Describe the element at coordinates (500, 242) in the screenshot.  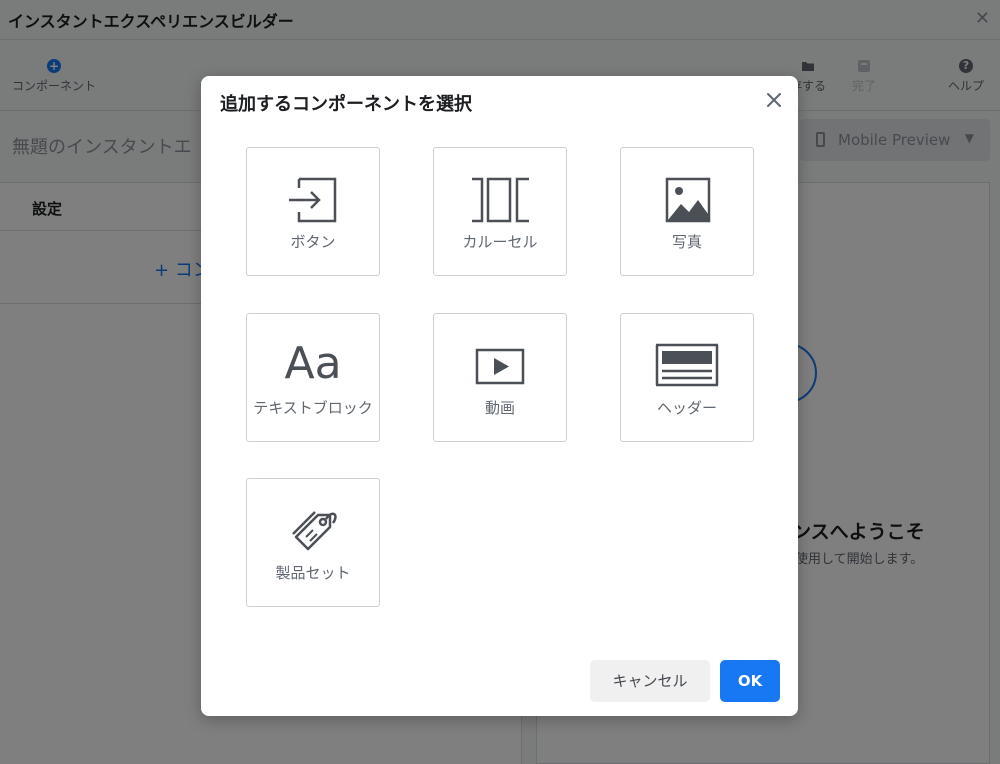
I see `tile-label: カルーセル` at that location.